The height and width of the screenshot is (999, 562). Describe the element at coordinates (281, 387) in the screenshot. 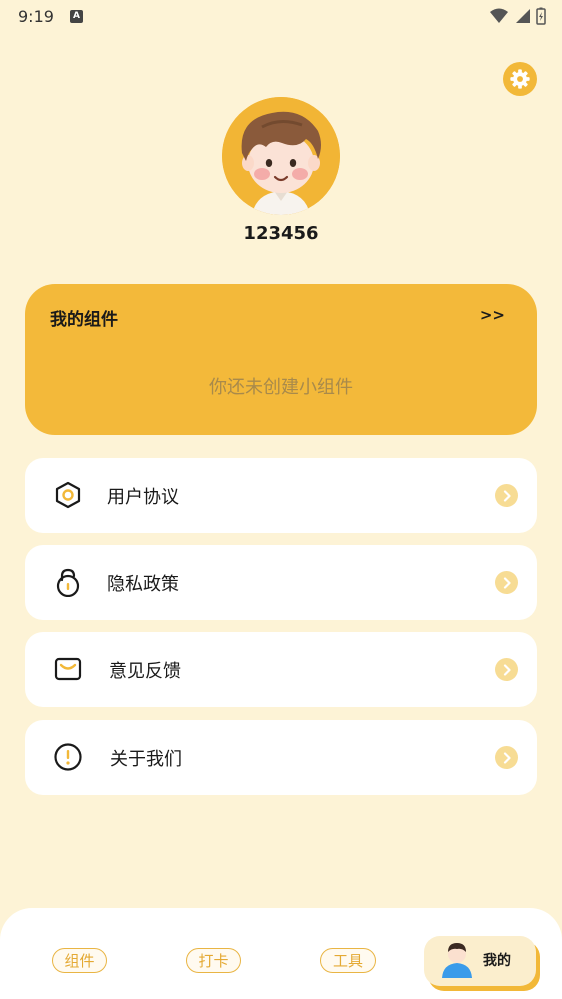

I see `widgets-empty-text: 你还未创建小组件` at that location.